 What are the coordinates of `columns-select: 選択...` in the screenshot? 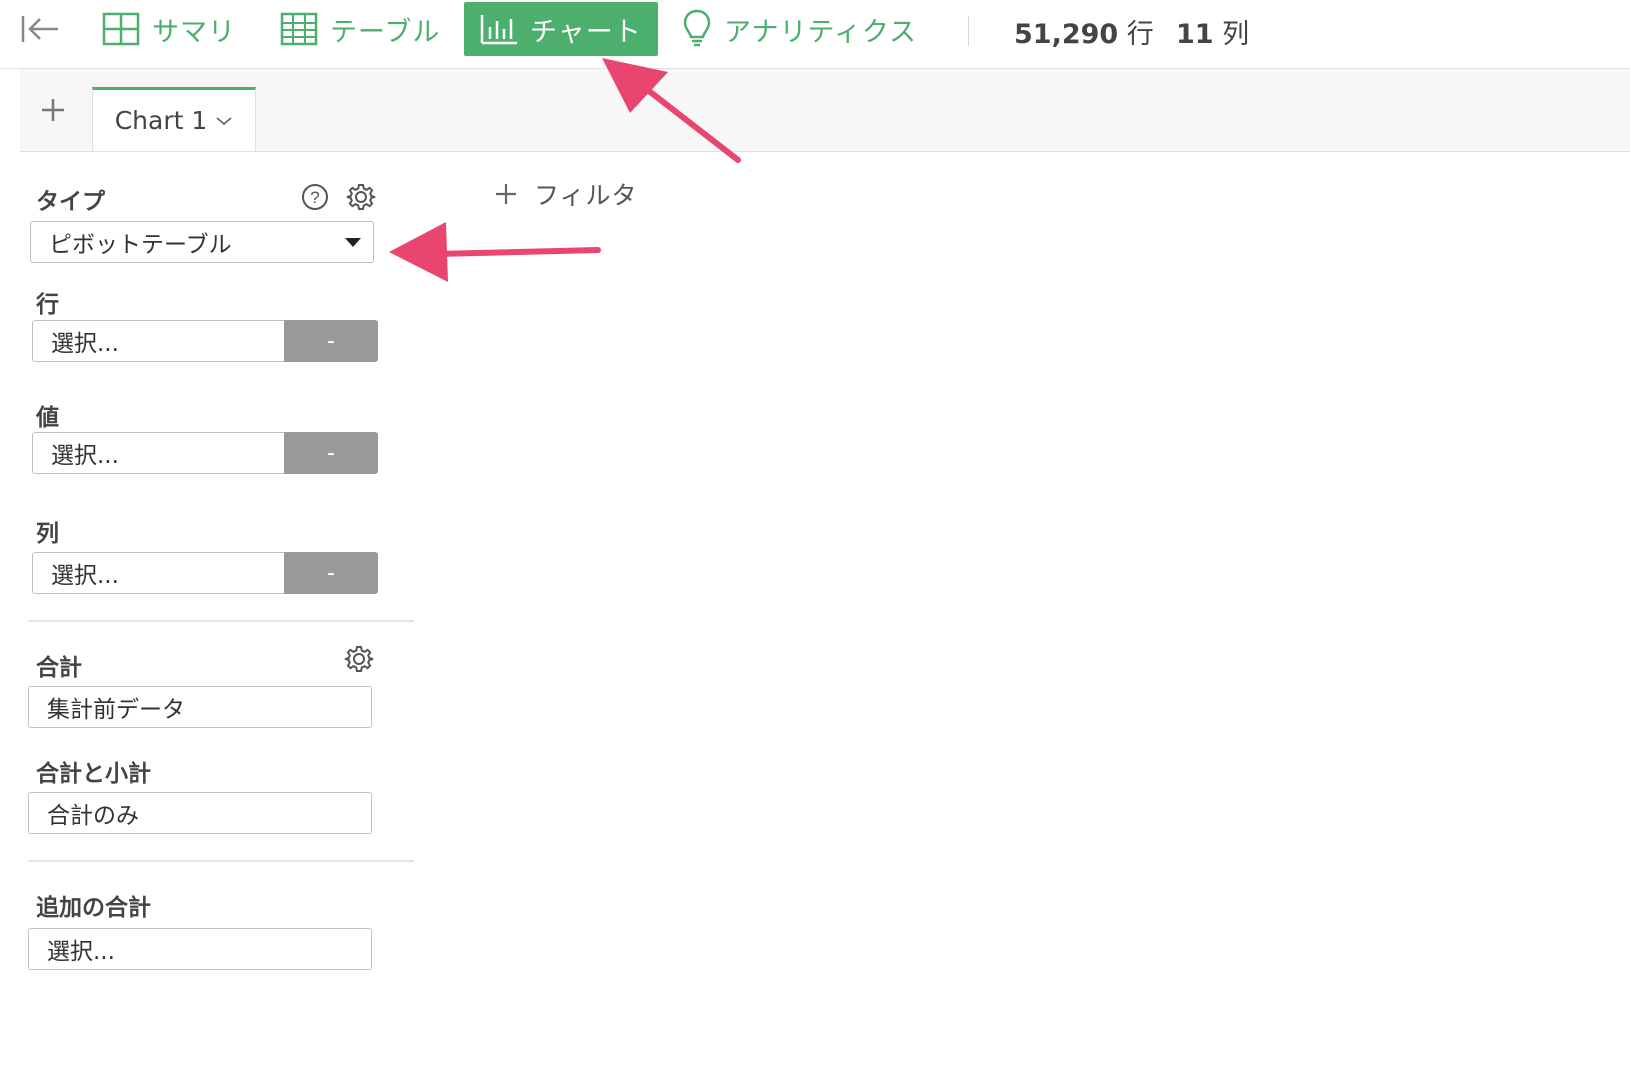 It's located at (158, 573).